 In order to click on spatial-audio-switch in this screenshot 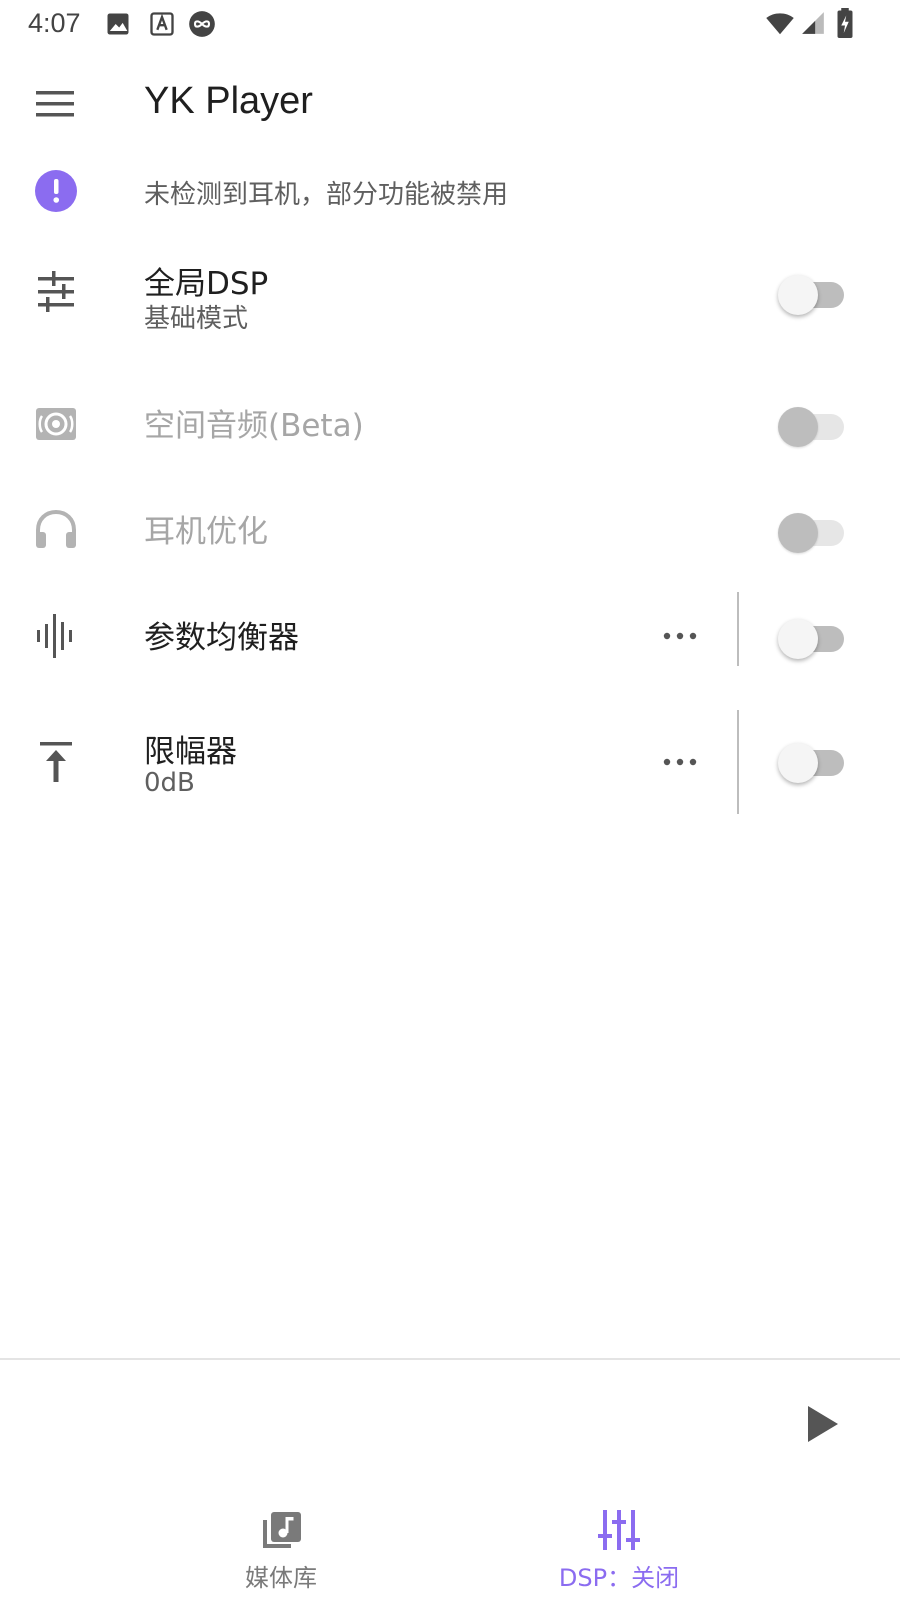, I will do `click(812, 426)`.